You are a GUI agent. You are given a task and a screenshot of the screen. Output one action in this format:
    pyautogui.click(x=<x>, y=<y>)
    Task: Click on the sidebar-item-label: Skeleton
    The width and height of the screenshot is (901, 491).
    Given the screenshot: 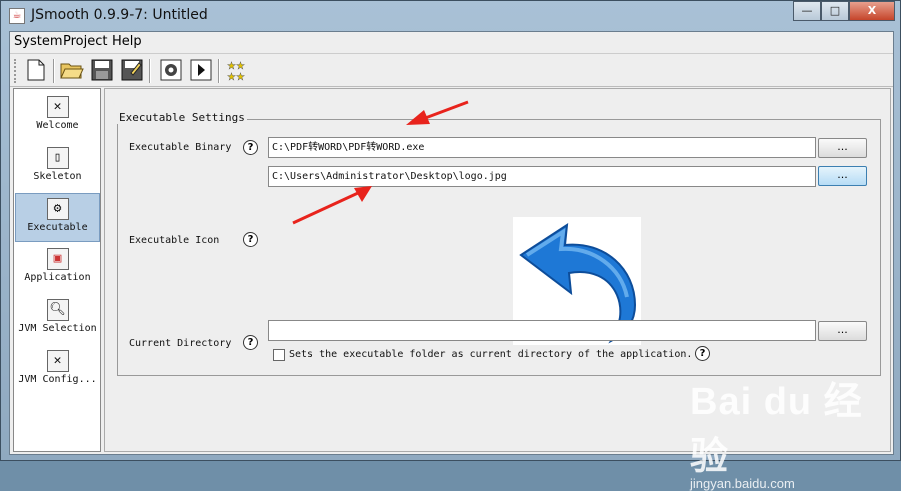 What is the action you would take?
    pyautogui.click(x=57, y=176)
    